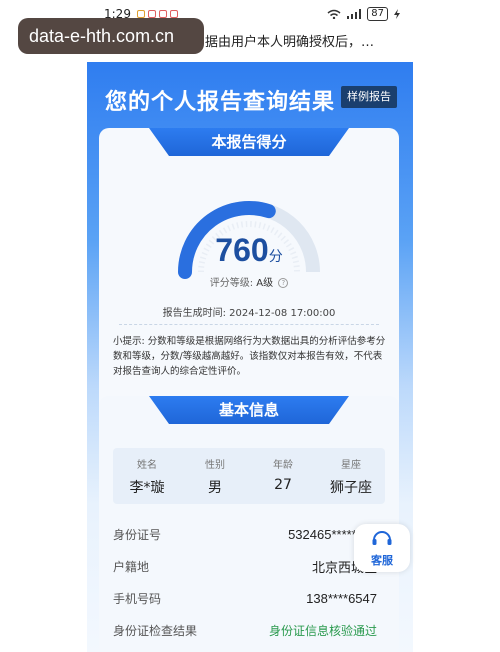  Describe the element at coordinates (249, 410) in the screenshot. I see `basic-info-heading: 基本信息` at that location.